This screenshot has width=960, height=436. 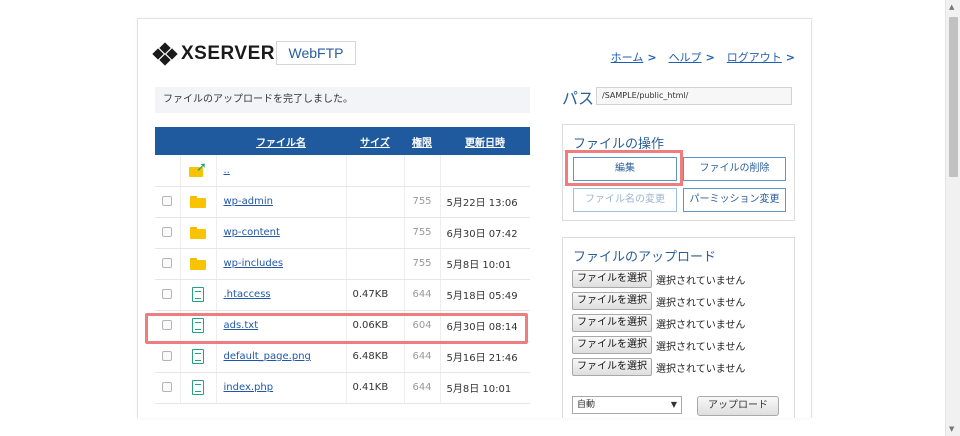 I want to click on file-date: 6月30日 08:14, so click(x=485, y=326).